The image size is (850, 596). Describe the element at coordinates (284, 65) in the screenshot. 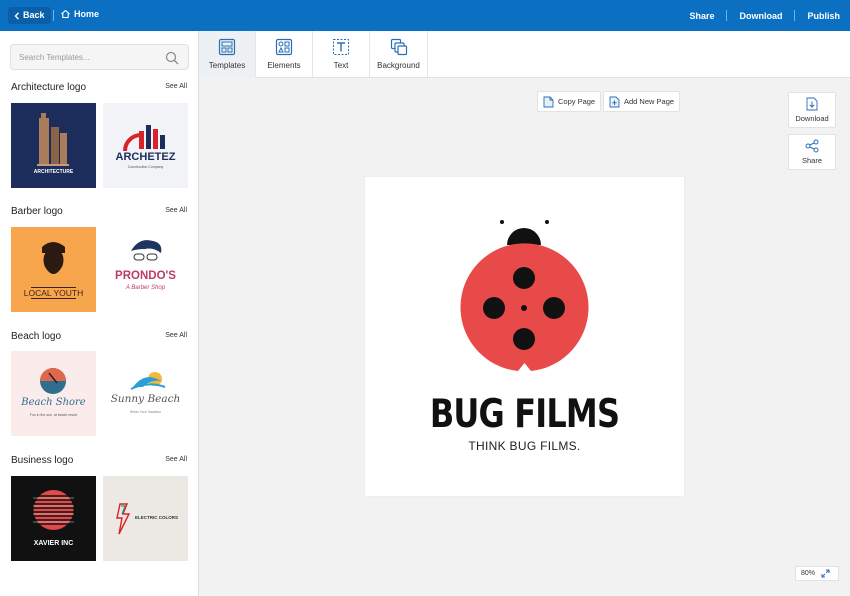

I see `tab-elements-label: Elements` at that location.